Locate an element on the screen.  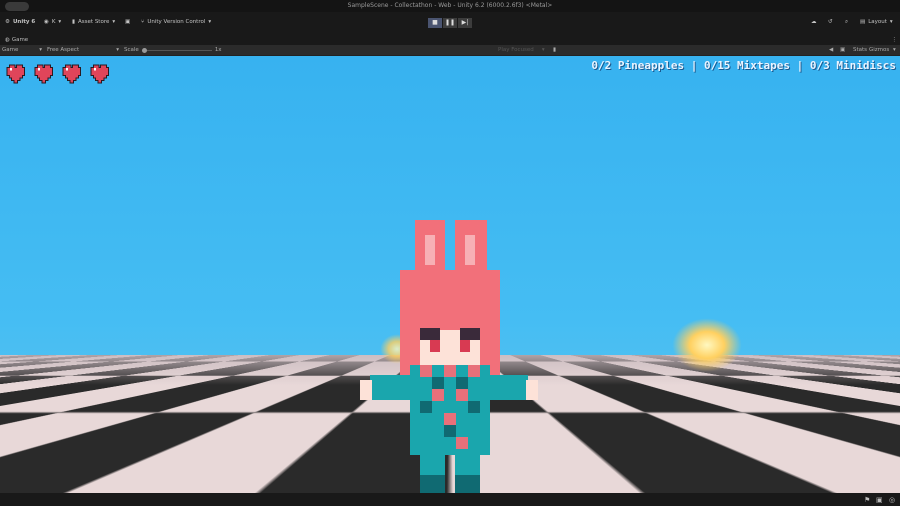
aspect-label: Free Aspect is located at coordinates (63, 50).